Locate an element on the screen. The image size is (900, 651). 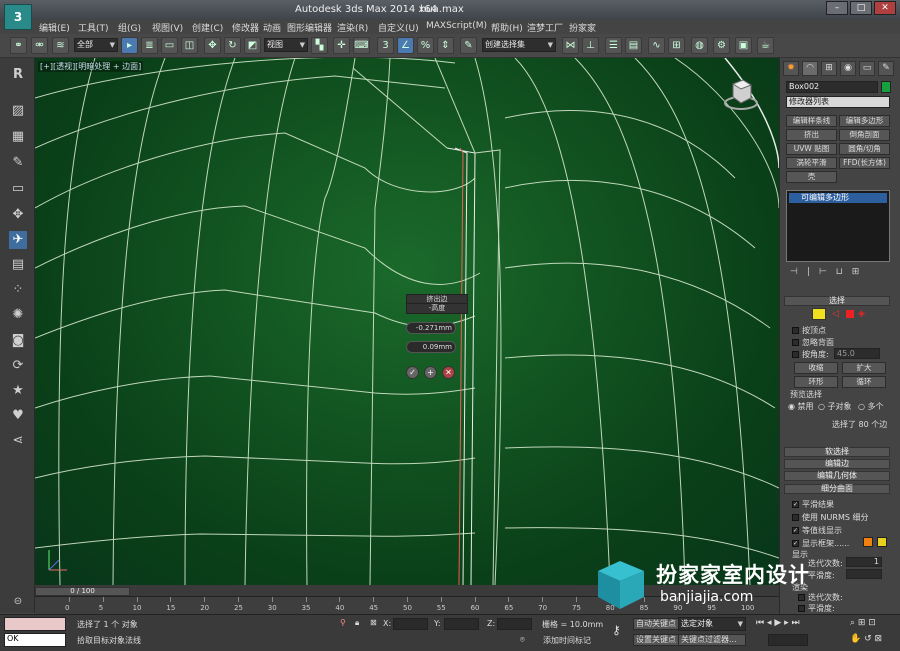
tray-icon: ▤ is located at coordinates (18, 265).